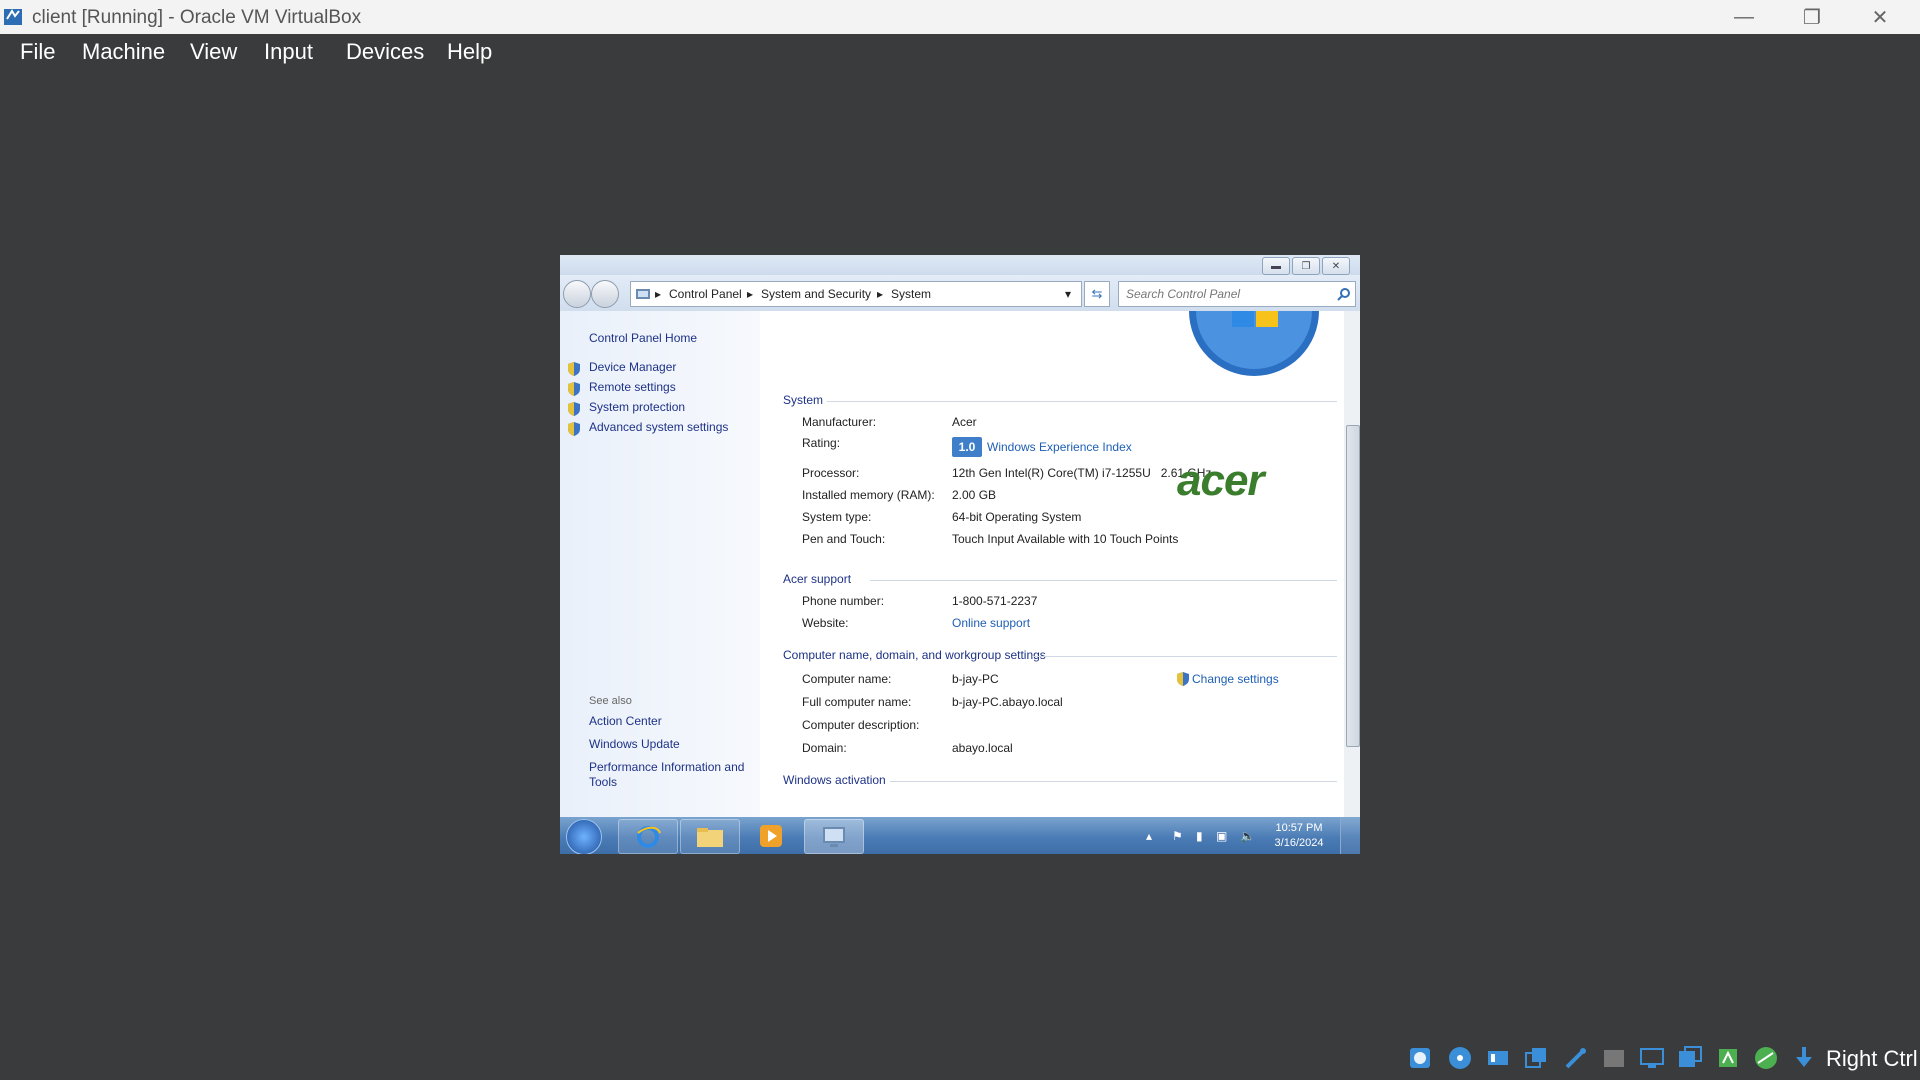 The width and height of the screenshot is (1920, 1080). I want to click on recording-icon, so click(1690, 1058).